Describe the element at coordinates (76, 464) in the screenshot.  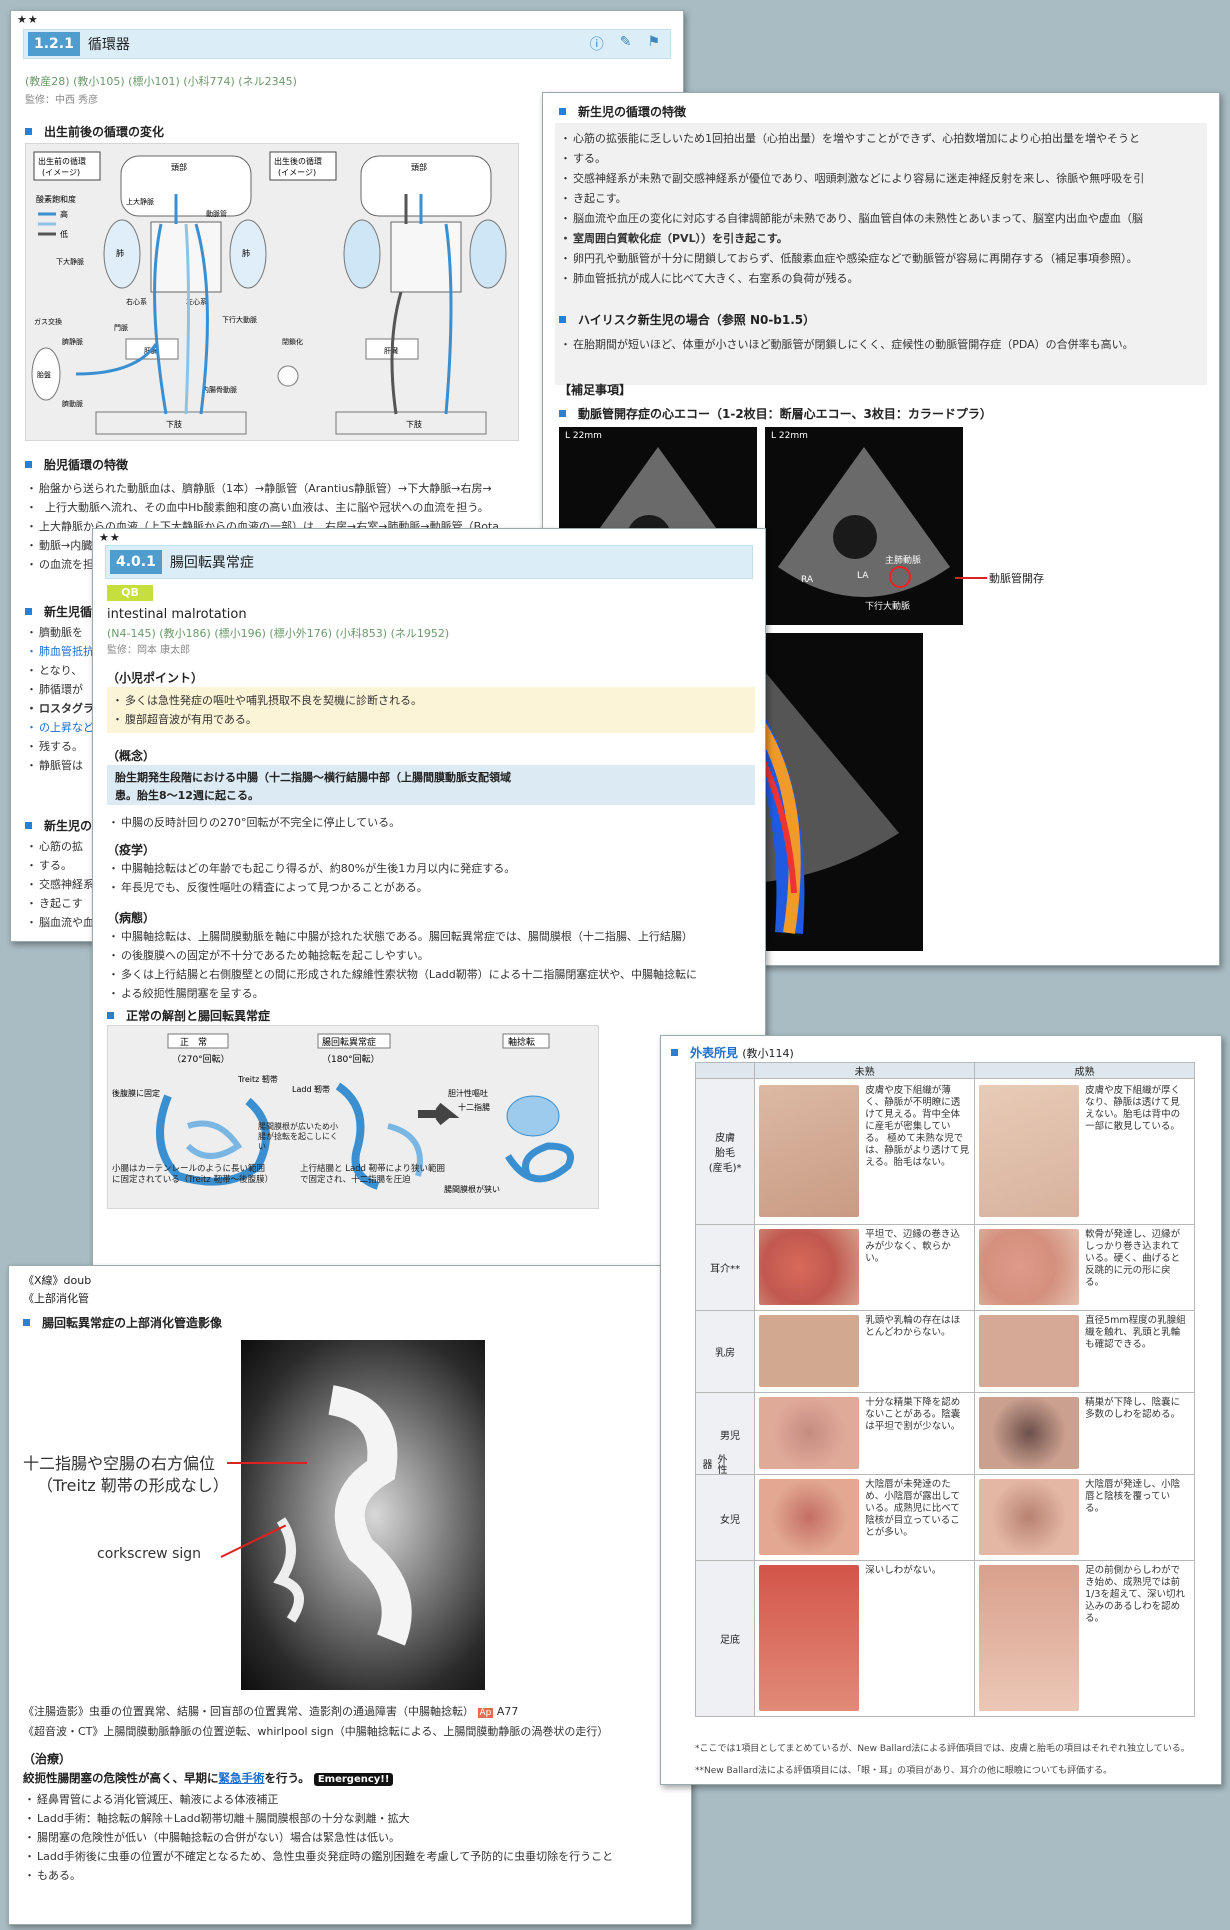
I see `section-heading: 胎児循環の特徴` at that location.